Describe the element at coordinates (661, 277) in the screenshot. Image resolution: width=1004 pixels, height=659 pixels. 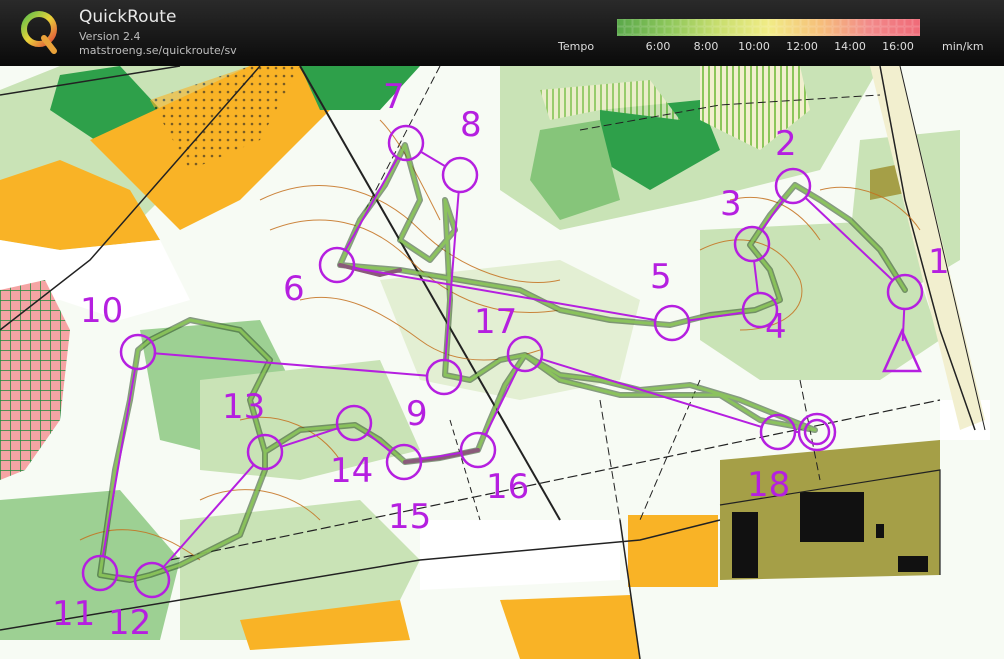
I see `control-number-5: 5` at that location.